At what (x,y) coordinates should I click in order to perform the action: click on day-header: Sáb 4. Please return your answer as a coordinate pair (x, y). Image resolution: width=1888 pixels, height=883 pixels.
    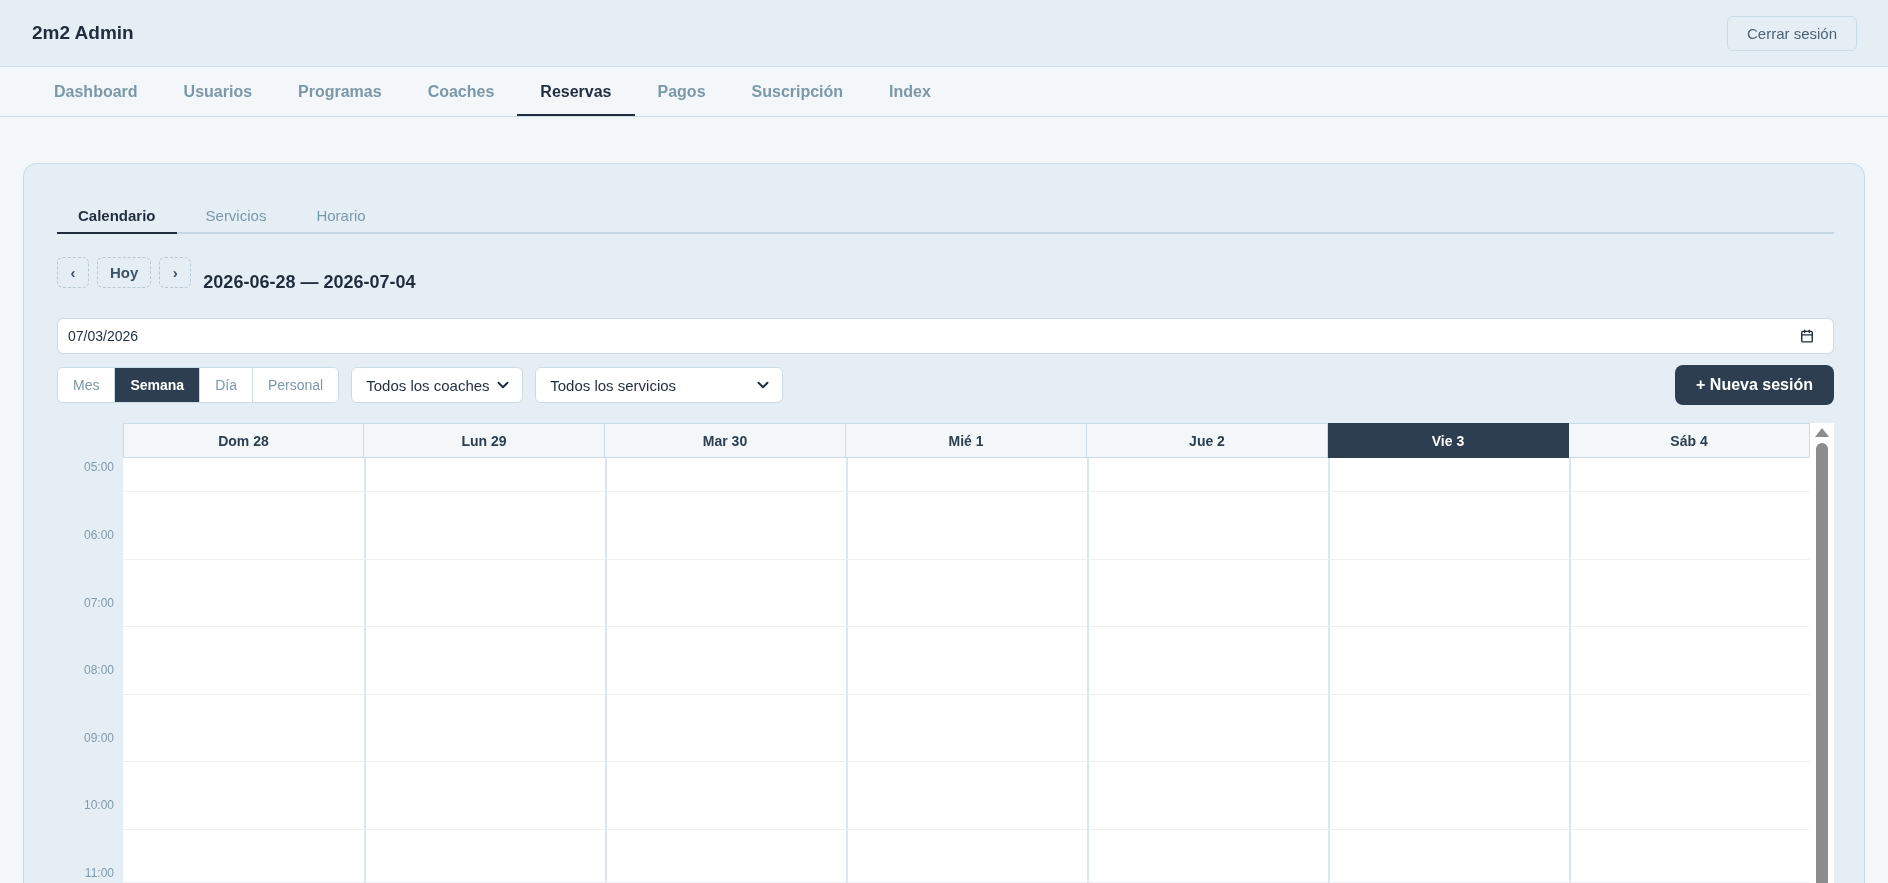
    Looking at the image, I should click on (1689, 440).